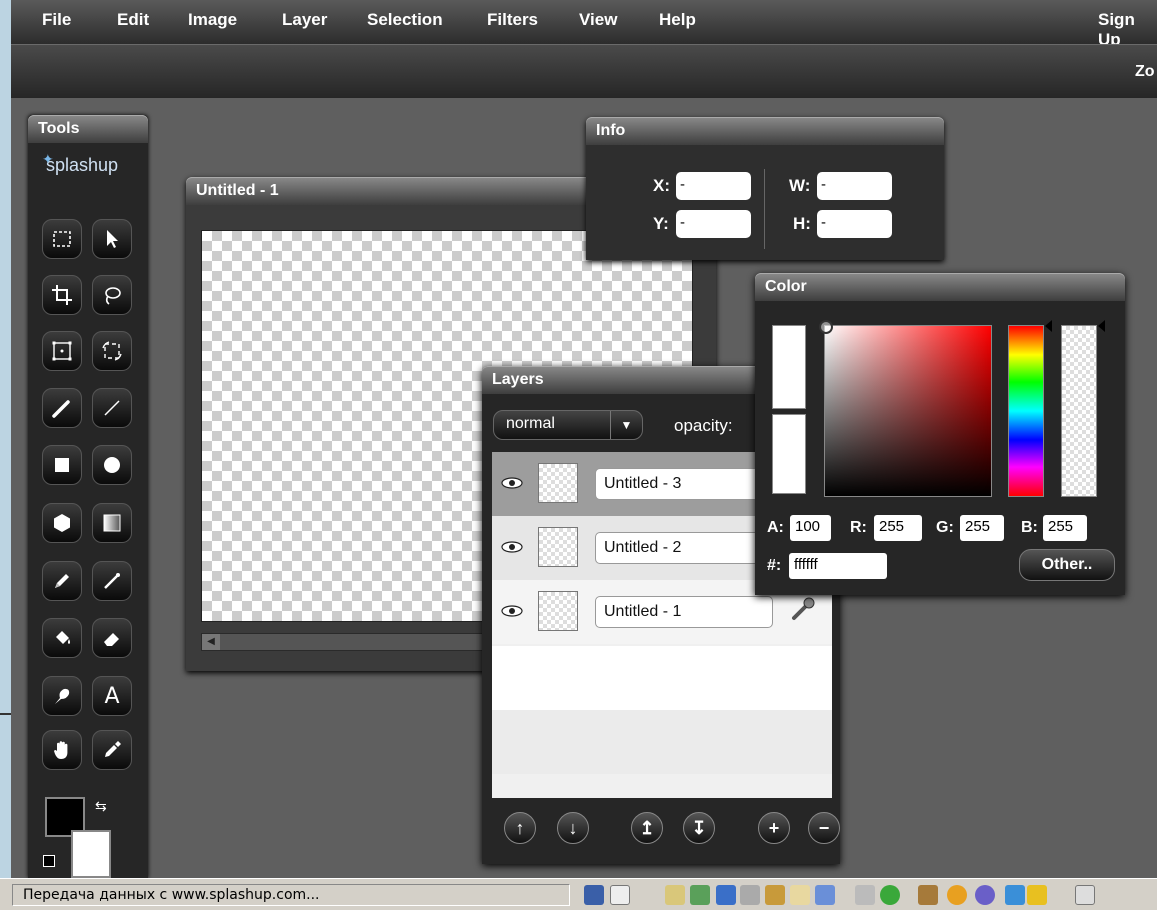 The height and width of the screenshot is (910, 1157). I want to click on settings-icon, so click(865, 895).